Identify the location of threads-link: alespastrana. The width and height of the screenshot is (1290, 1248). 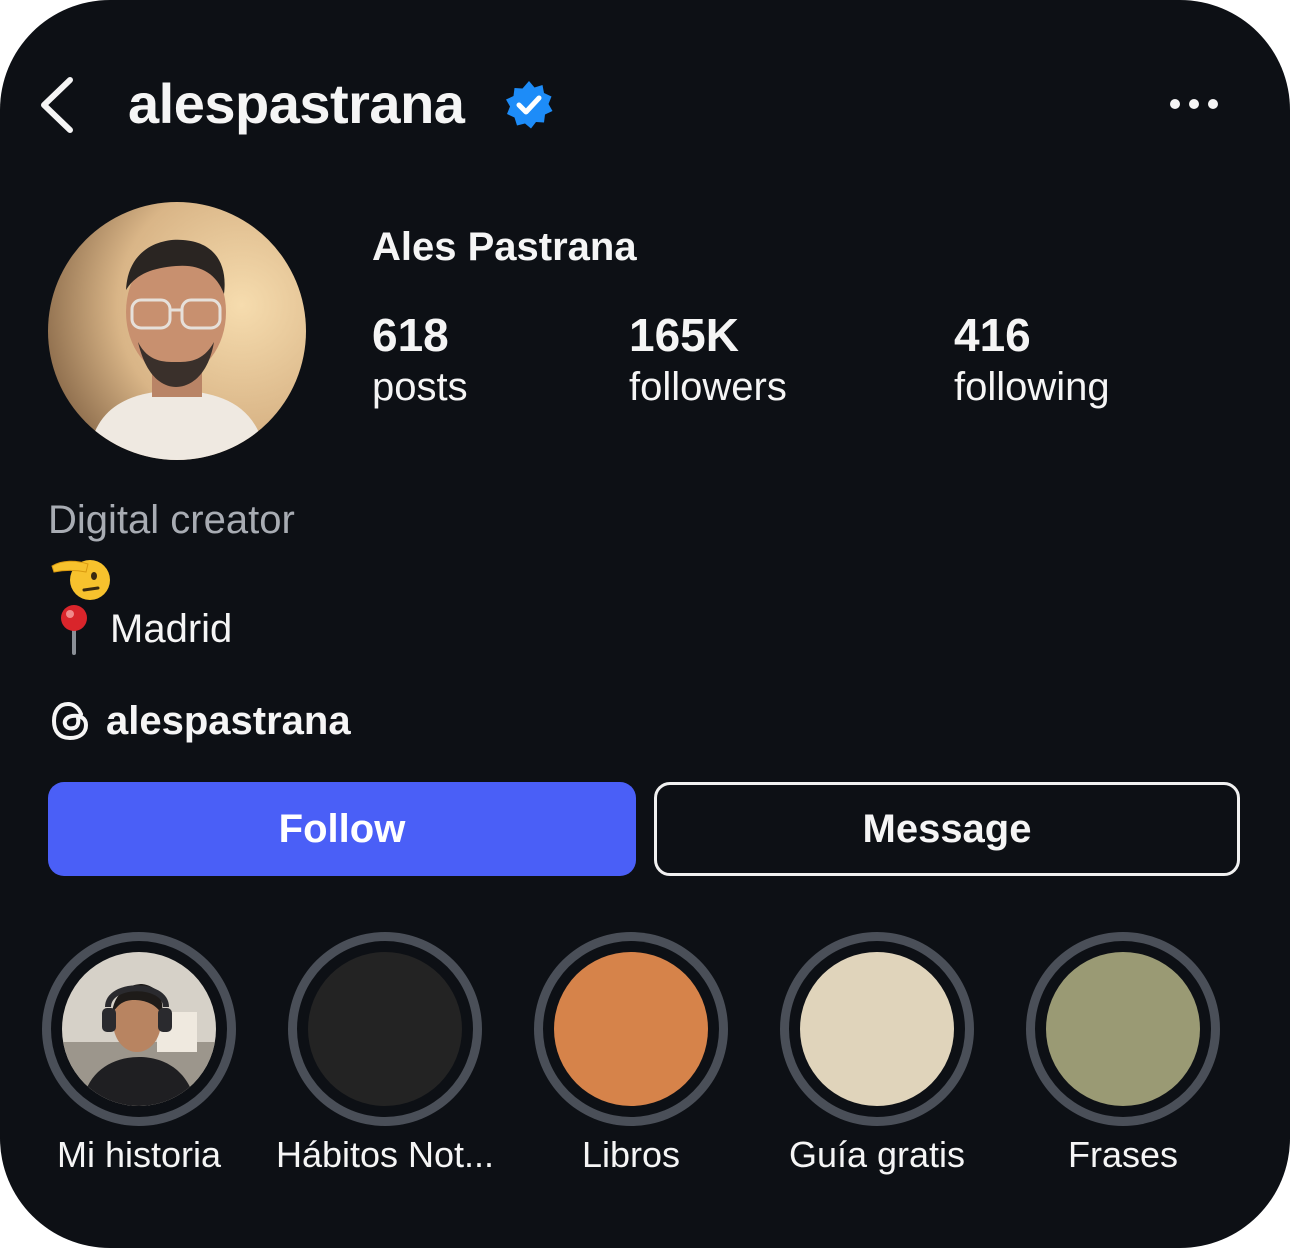
(199, 721).